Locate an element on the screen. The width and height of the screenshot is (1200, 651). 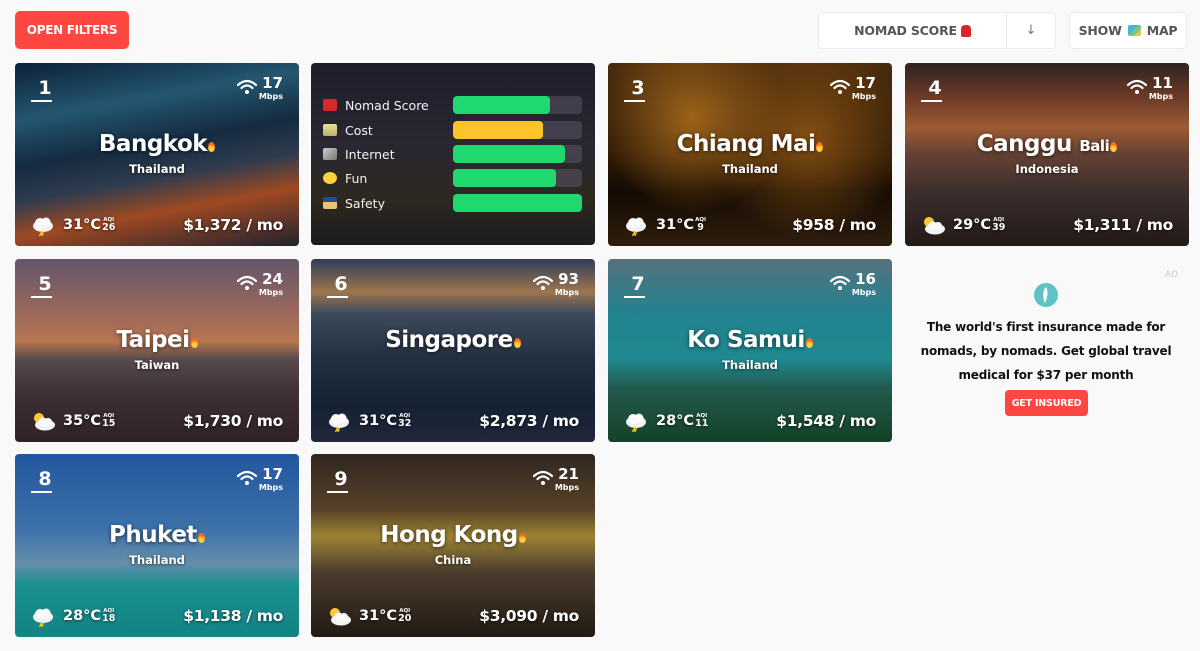
internet-speed-value: 93 is located at coordinates (568, 279).